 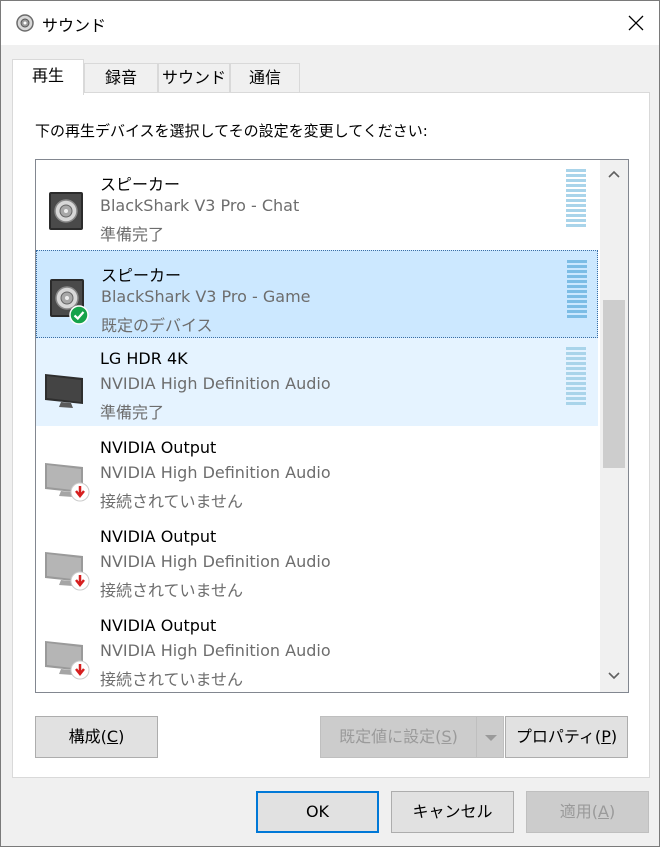 I want to click on device-item-speaker-chat: スピーカー BlackShark V3 Pro - Chat 準備完了, so click(x=317, y=204).